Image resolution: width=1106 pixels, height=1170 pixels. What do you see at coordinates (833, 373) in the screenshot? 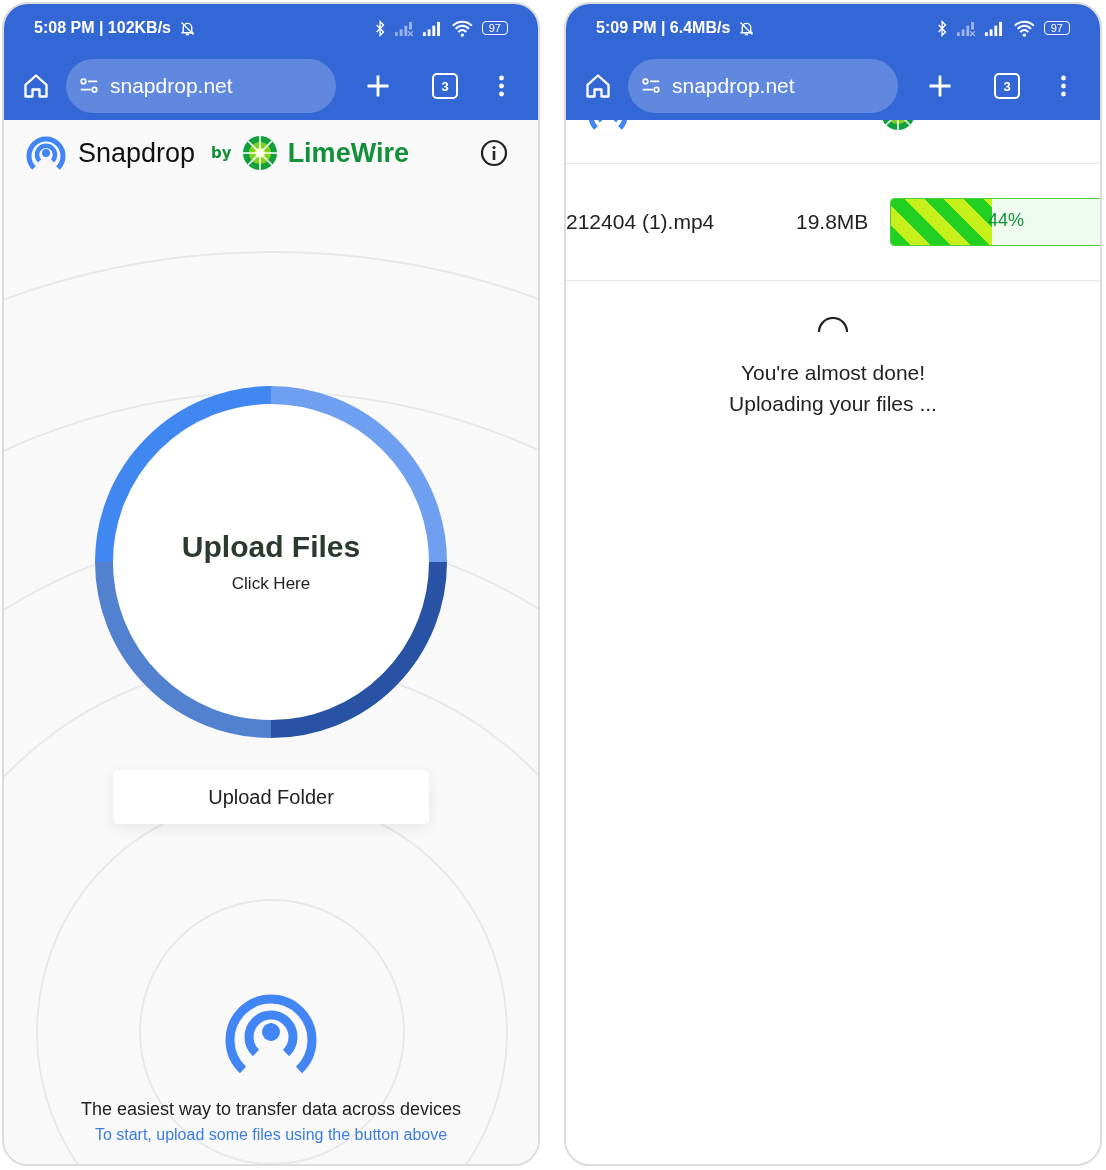
I see `status-message: You're almost done!` at bounding box center [833, 373].